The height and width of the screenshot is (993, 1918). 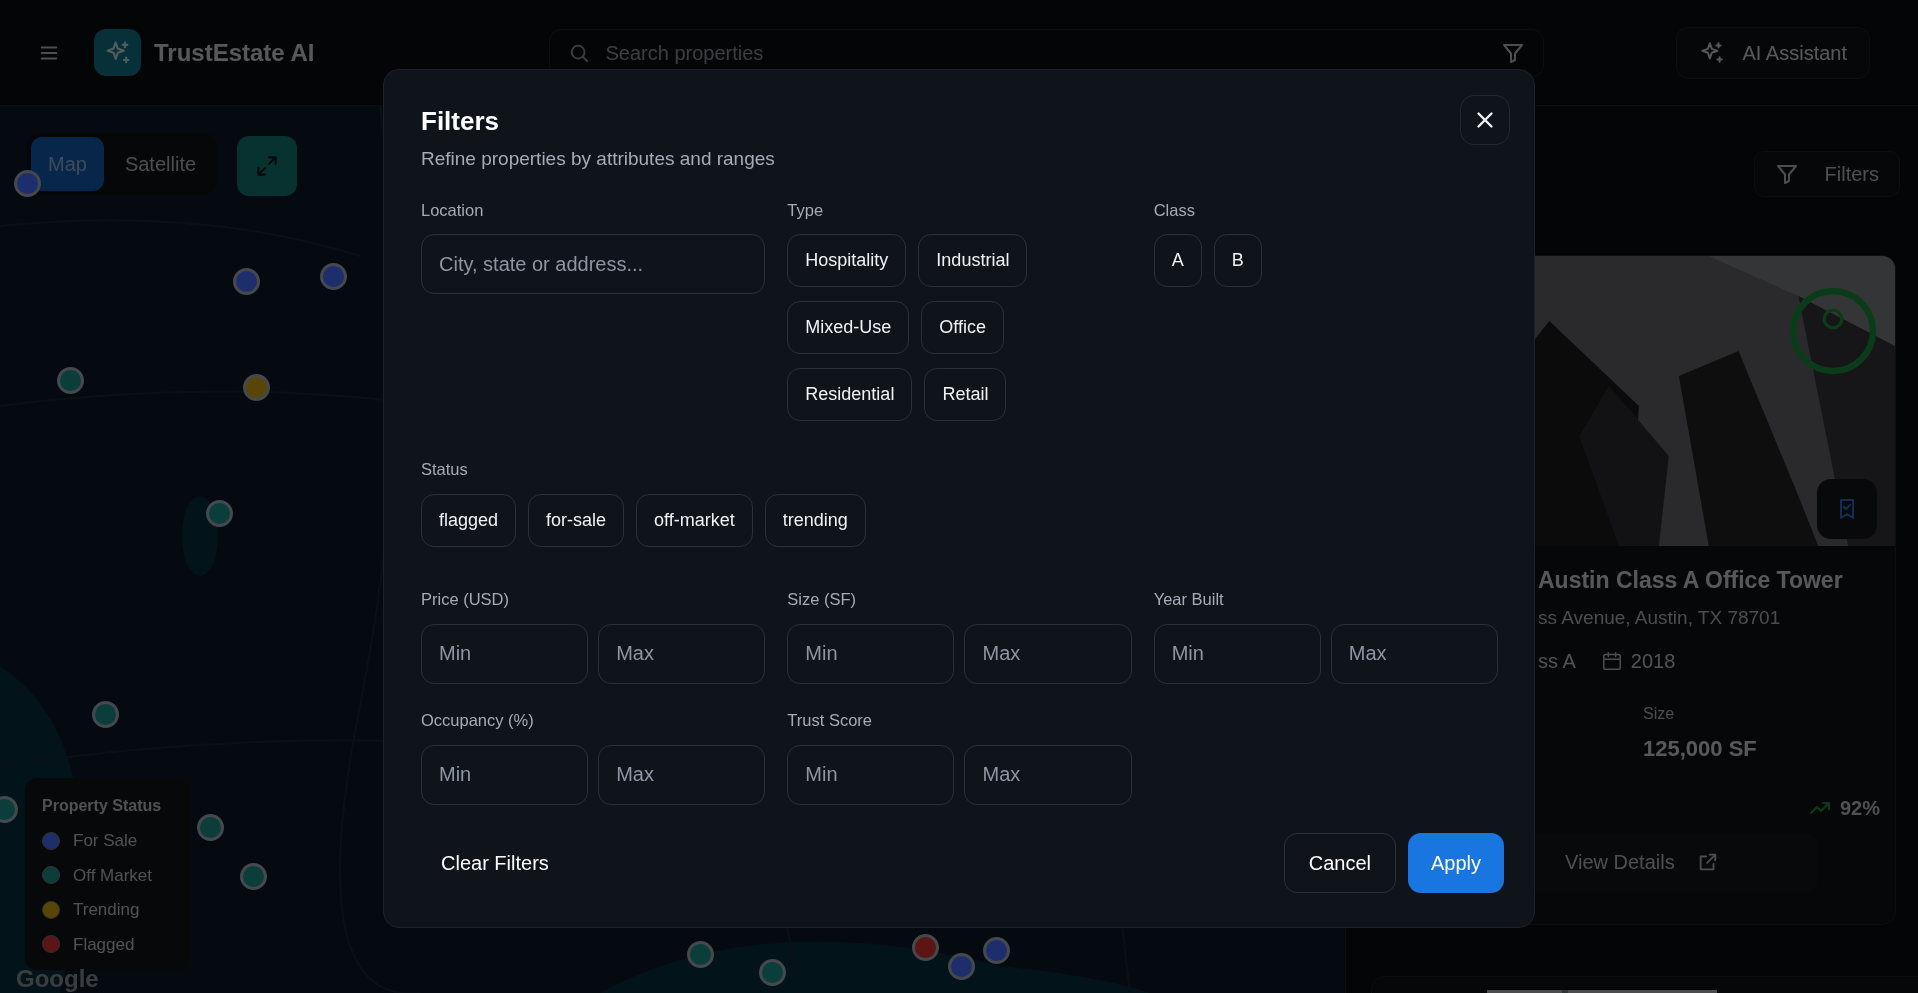 What do you see at coordinates (973, 261) in the screenshot?
I see `filter-chip: Industrial` at bounding box center [973, 261].